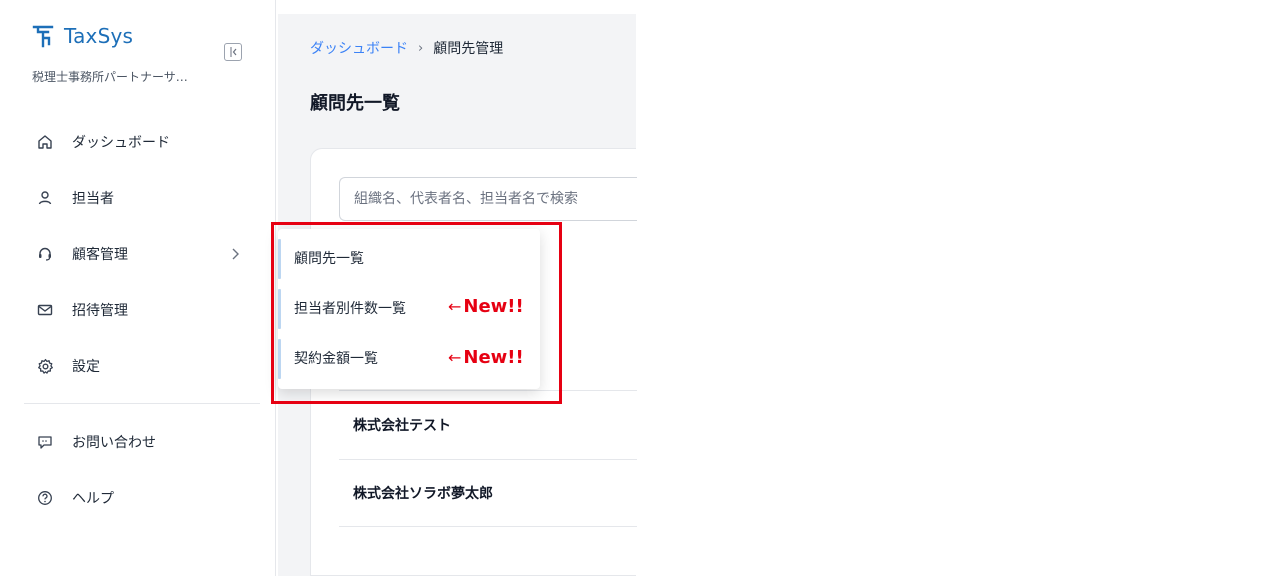  What do you see at coordinates (43, 36) in the screenshot?
I see `taxsys-logo-icon` at bounding box center [43, 36].